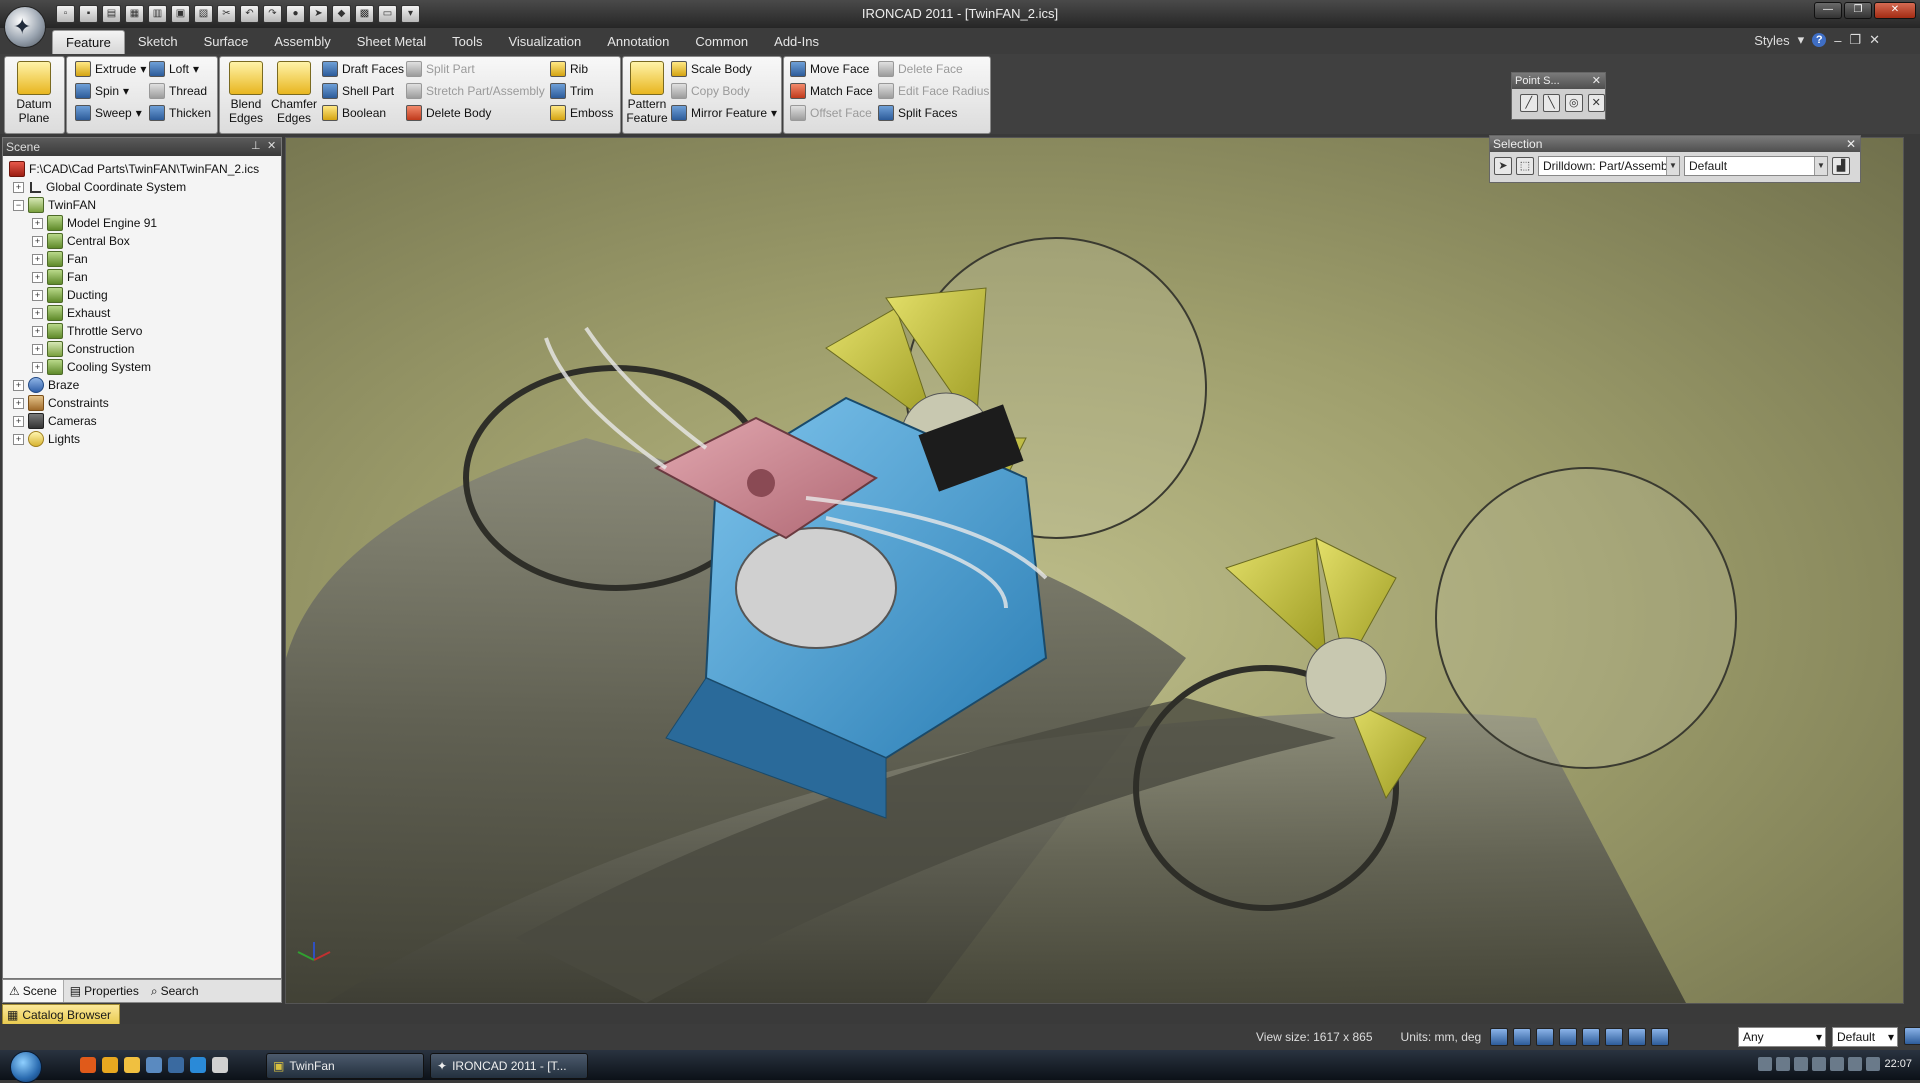  I want to click on camera-icon, so click(1591, 1037).